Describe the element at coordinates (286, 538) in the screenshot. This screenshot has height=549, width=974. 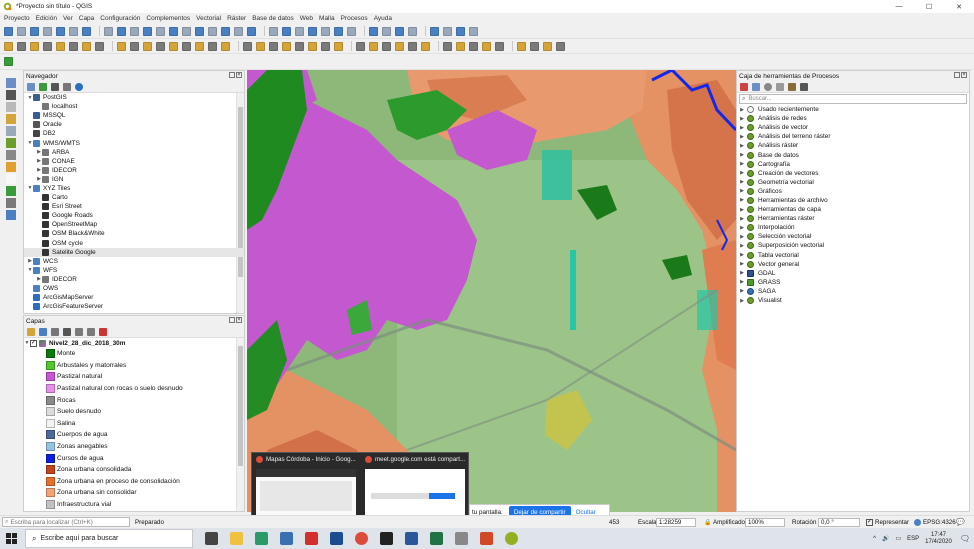
I see `cloud-icon` at that location.